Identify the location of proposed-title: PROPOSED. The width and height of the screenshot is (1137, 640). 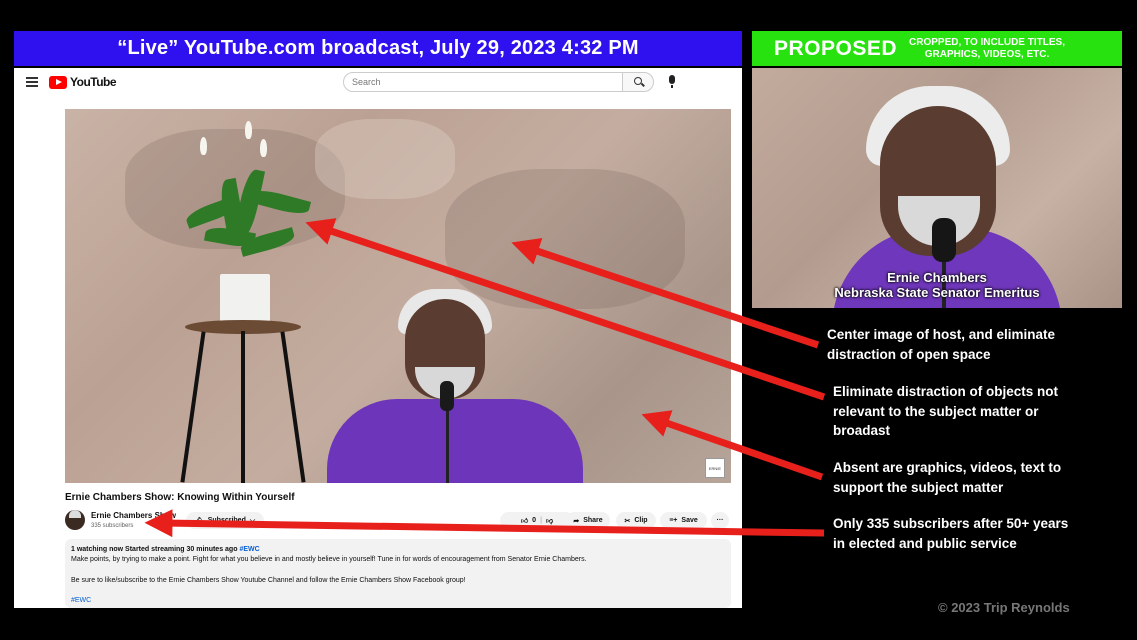
(836, 48).